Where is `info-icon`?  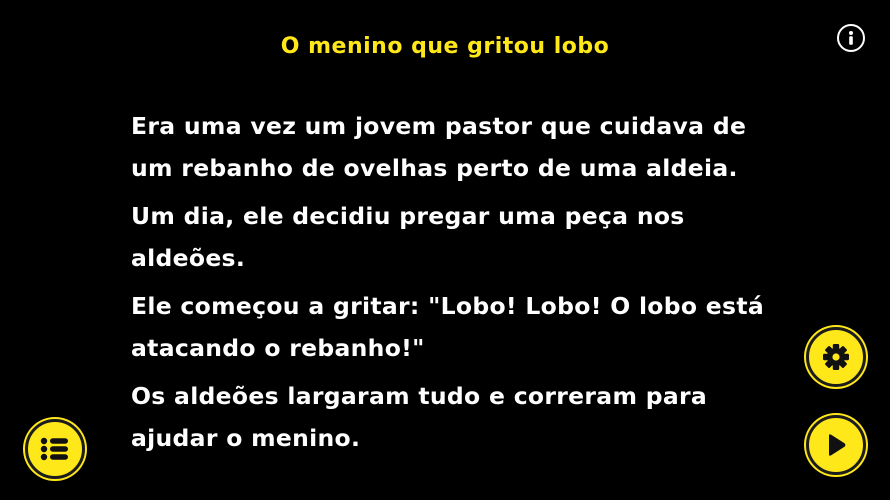 info-icon is located at coordinates (851, 38).